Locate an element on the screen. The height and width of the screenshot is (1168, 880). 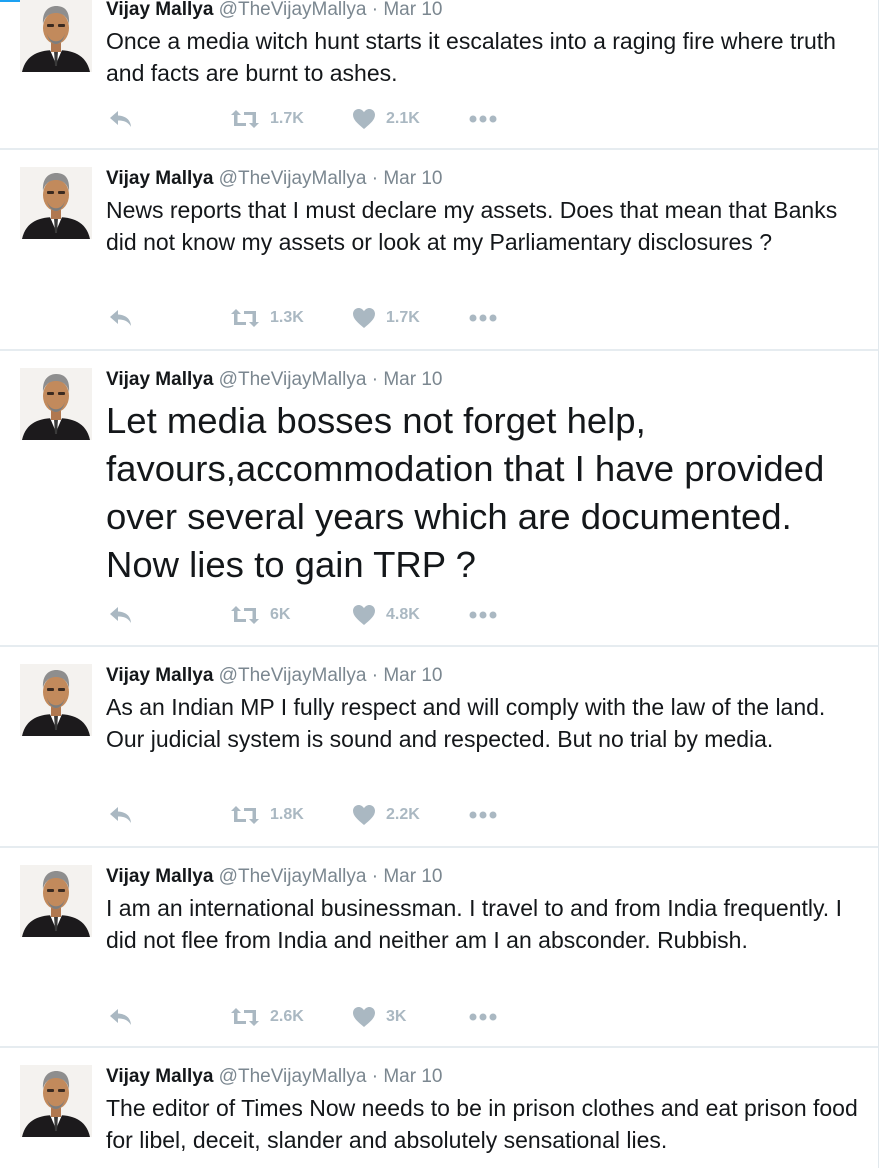
like-count: 2.2K is located at coordinates (403, 814).